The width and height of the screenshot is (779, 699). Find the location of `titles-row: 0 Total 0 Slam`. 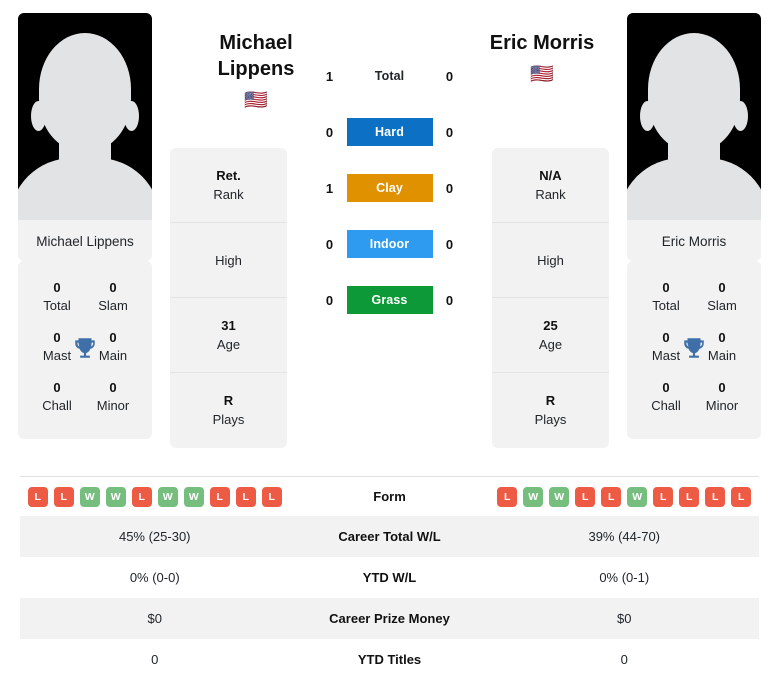

titles-row: 0 Total 0 Slam is located at coordinates (85, 298).